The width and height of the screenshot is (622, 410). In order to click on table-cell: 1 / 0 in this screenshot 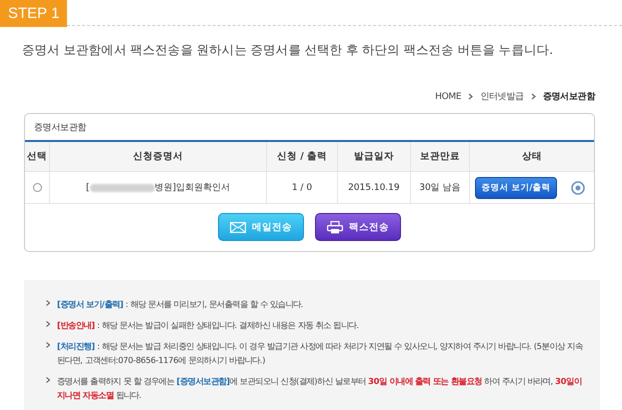, I will do `click(302, 188)`.